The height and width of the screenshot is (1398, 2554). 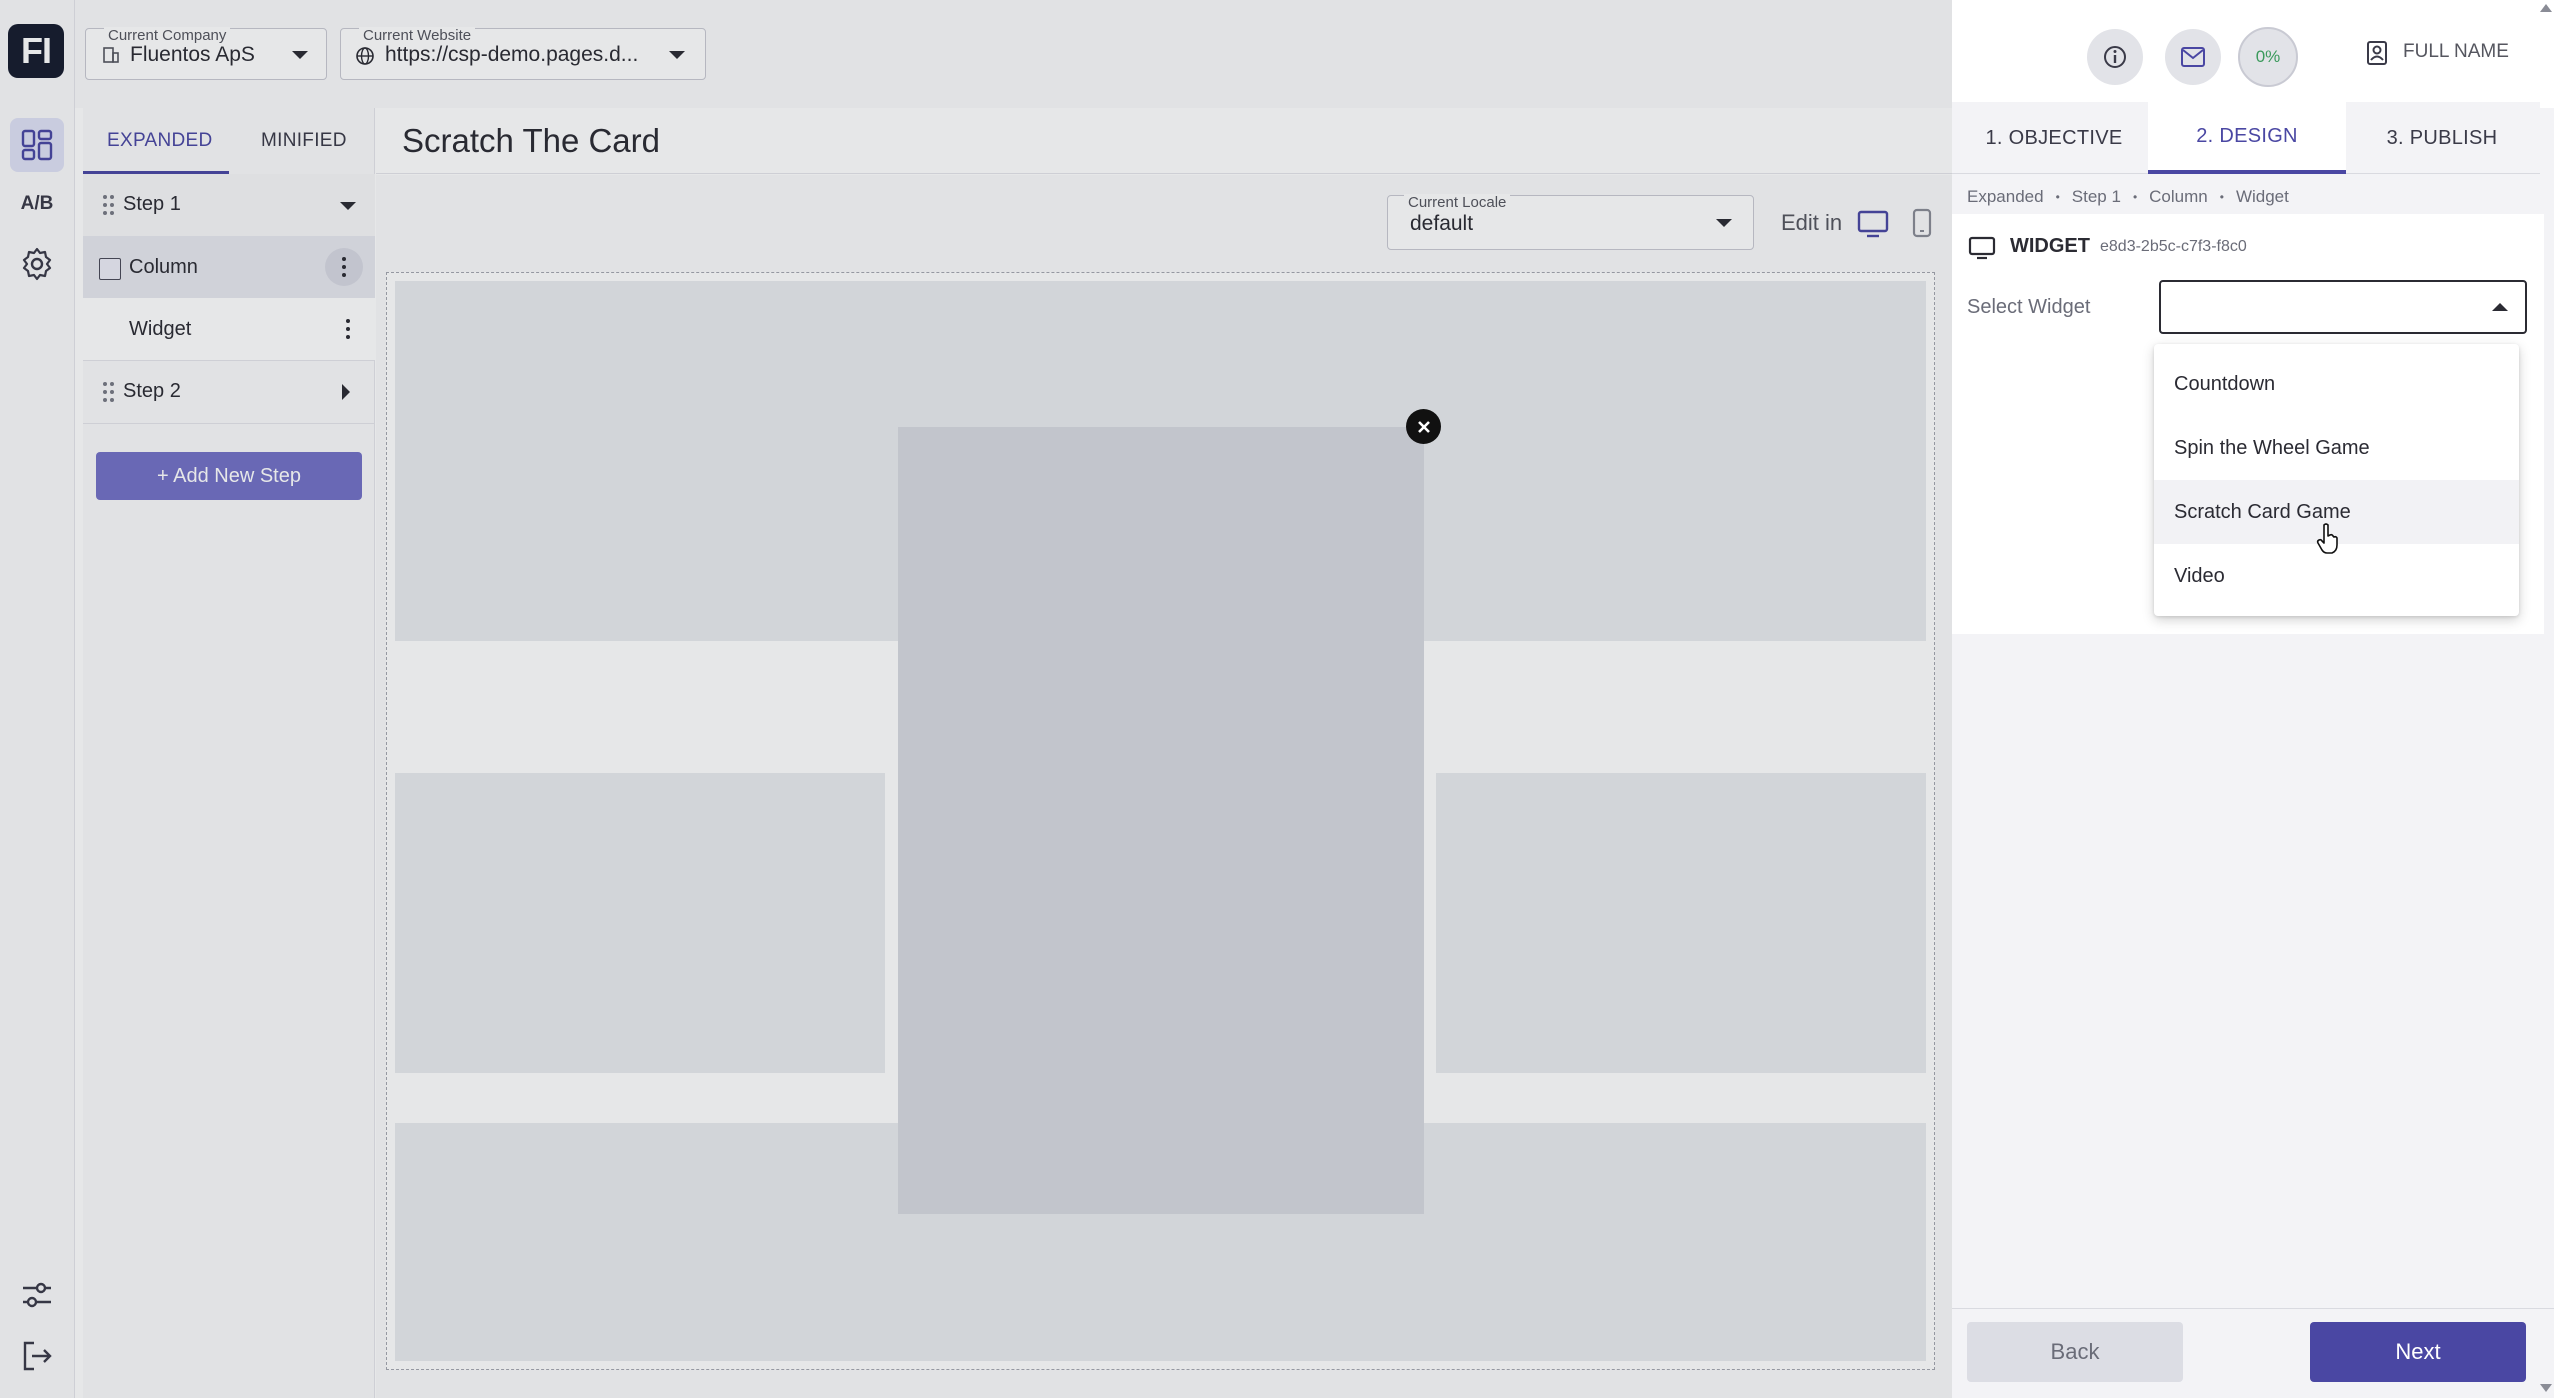 What do you see at coordinates (2005, 197) in the screenshot?
I see `breadcrumb-item: Expanded` at bounding box center [2005, 197].